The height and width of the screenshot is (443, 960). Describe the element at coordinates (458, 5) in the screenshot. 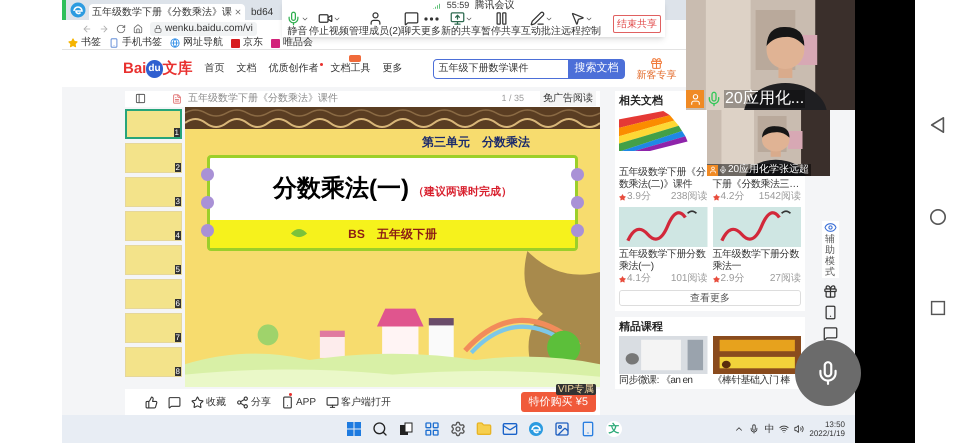

I see `meeting-timer: 55:59` at that location.